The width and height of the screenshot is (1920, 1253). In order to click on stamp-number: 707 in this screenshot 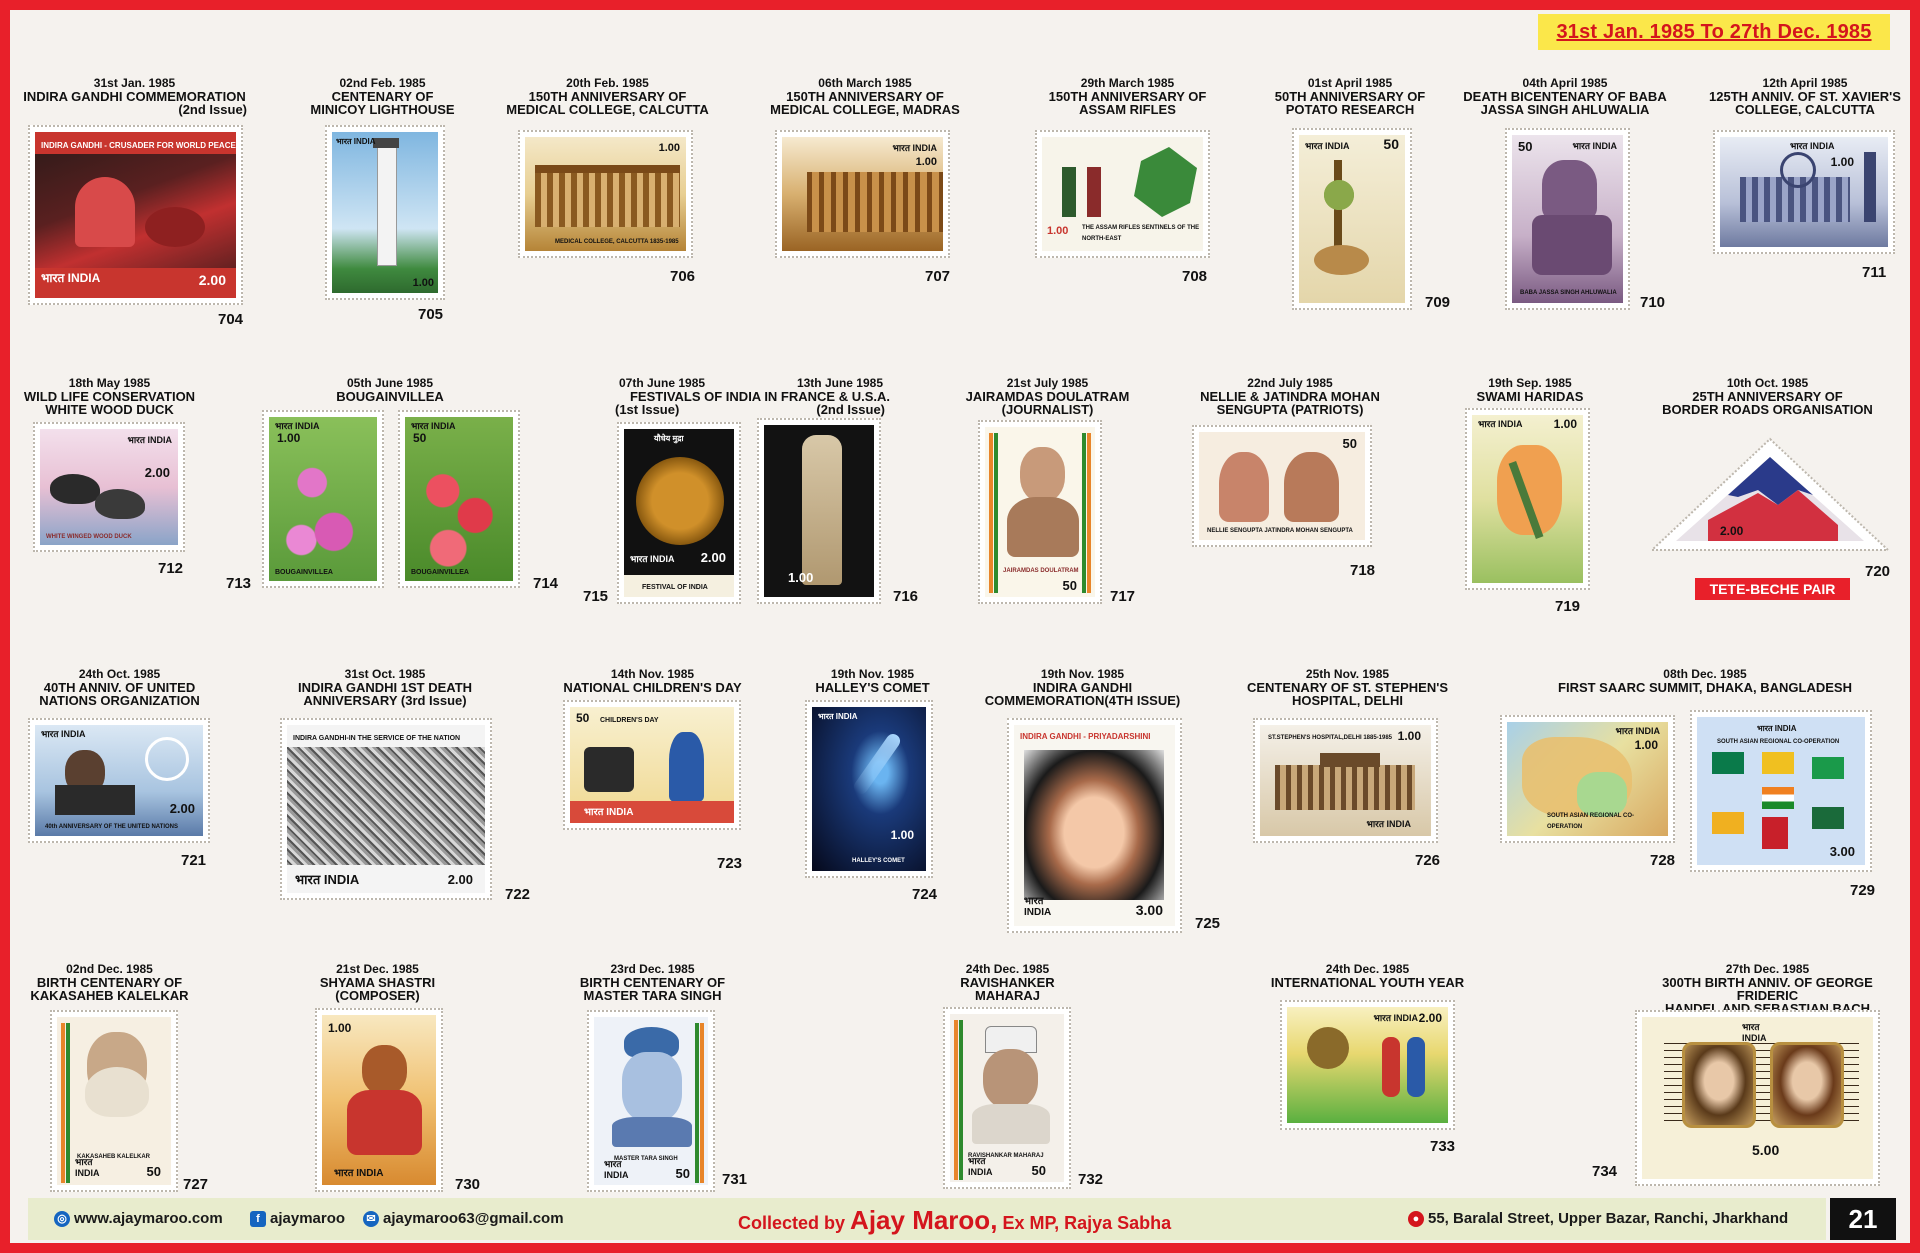, I will do `click(938, 276)`.